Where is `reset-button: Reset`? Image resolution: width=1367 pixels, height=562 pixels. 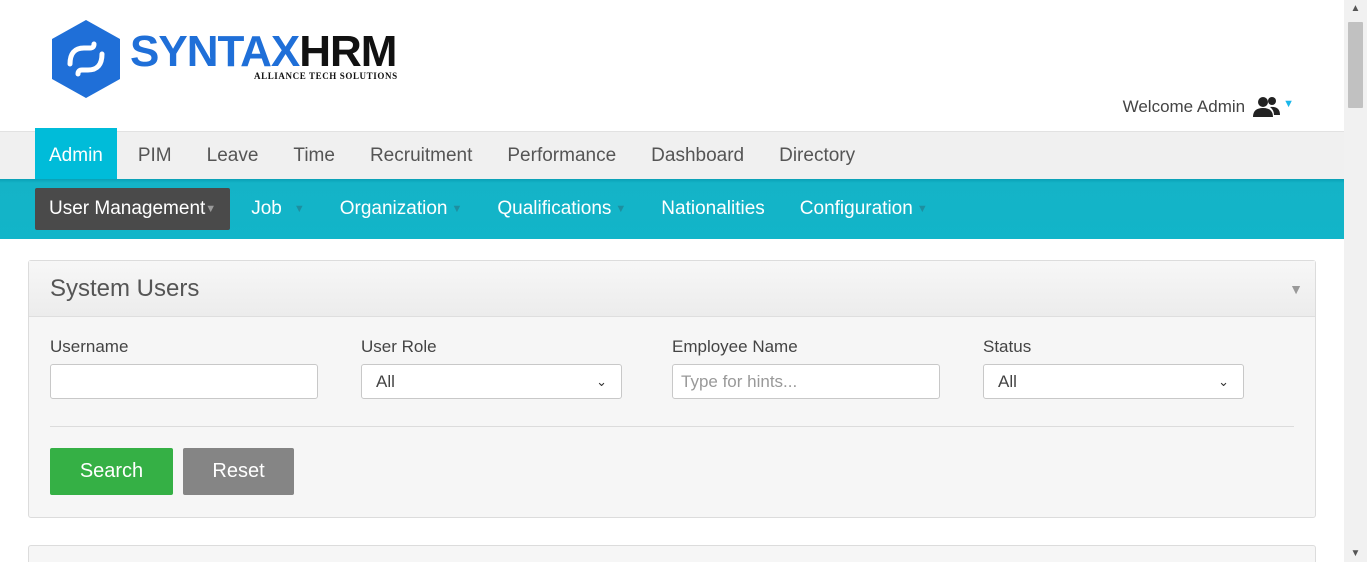
reset-button: Reset is located at coordinates (238, 471).